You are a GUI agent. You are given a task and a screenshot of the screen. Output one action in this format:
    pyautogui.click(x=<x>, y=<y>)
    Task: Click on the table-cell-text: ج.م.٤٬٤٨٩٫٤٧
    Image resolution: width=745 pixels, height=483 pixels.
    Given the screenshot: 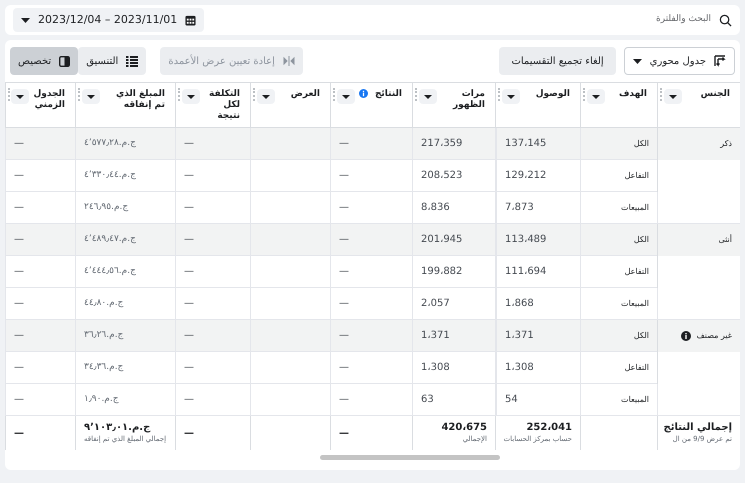 What is the action you would take?
    pyautogui.click(x=110, y=239)
    